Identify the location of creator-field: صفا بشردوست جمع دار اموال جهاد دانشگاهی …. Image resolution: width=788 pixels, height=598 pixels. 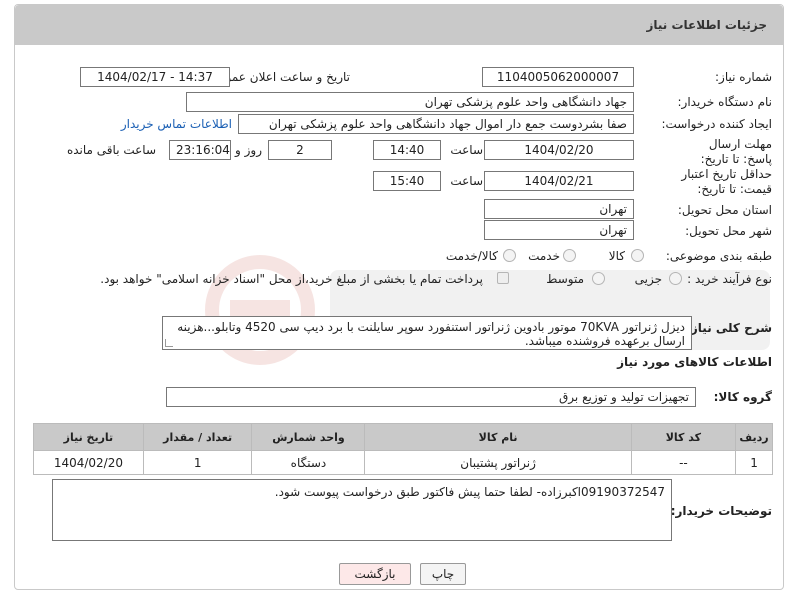
(436, 124).